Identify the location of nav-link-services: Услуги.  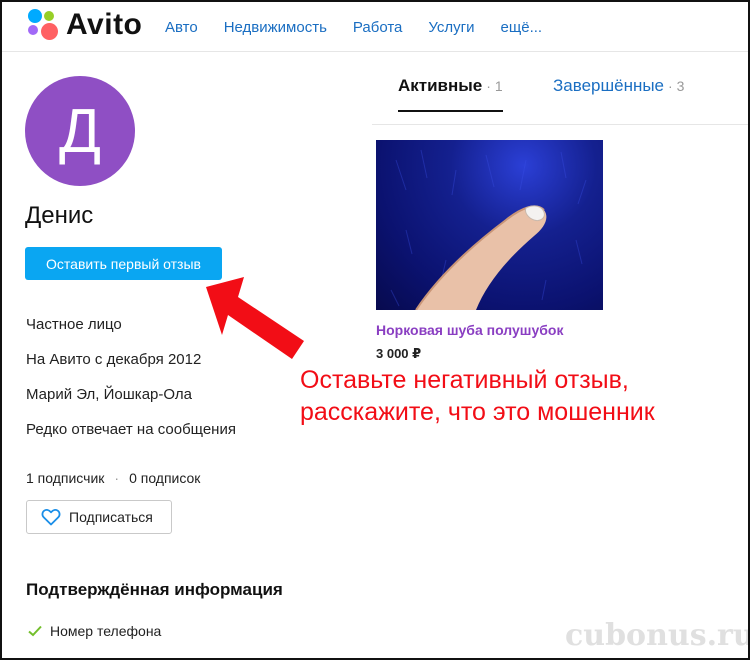
(451, 29).